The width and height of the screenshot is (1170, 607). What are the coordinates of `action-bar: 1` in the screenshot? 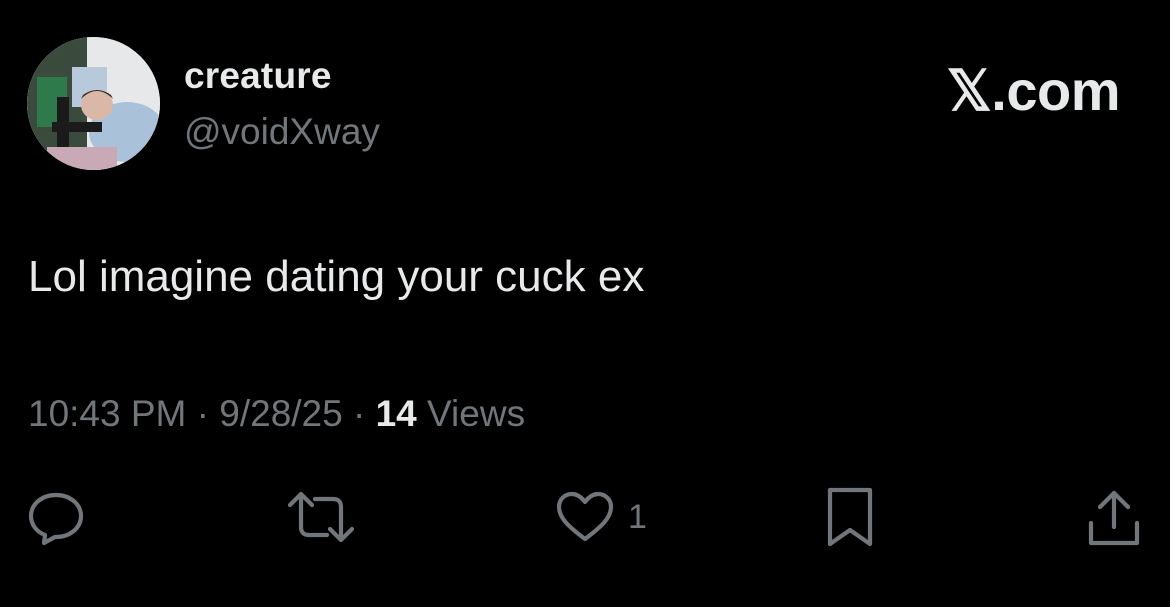 It's located at (585, 517).